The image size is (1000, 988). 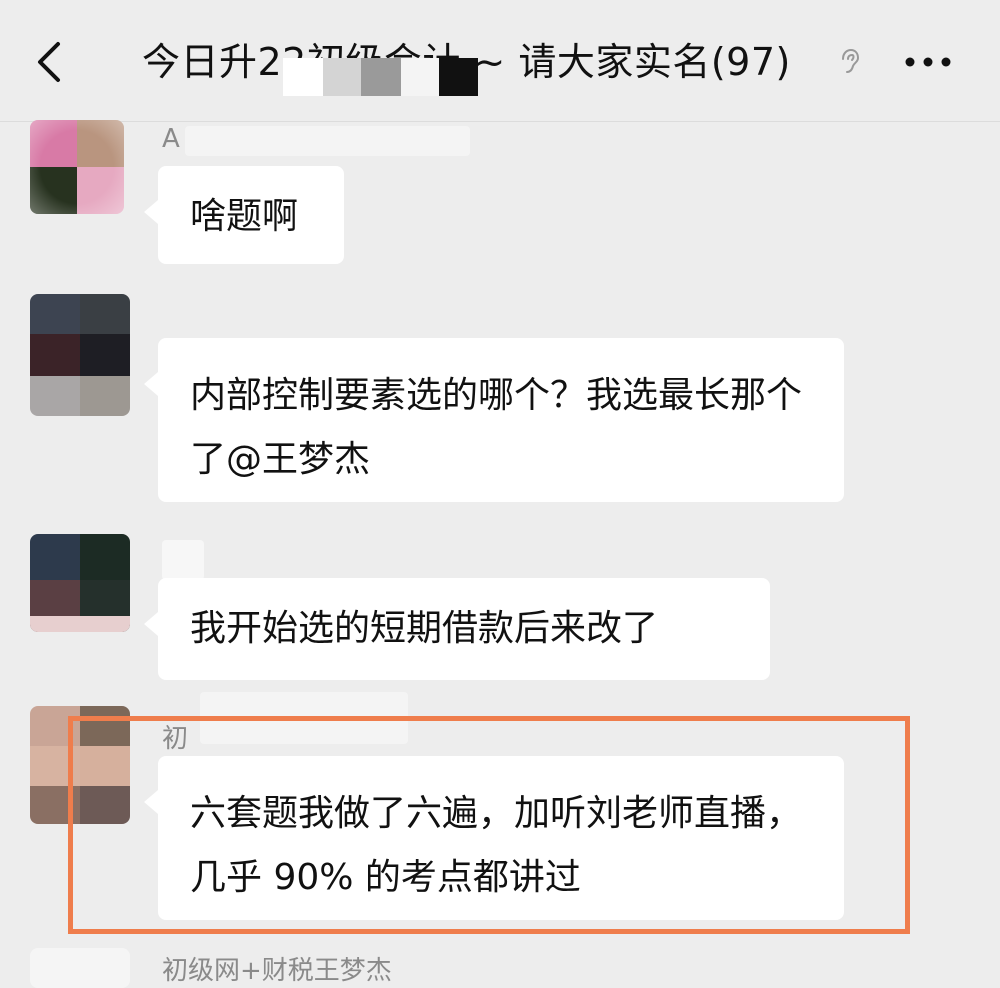 What do you see at coordinates (380, 77) in the screenshot?
I see `title-redaction` at bounding box center [380, 77].